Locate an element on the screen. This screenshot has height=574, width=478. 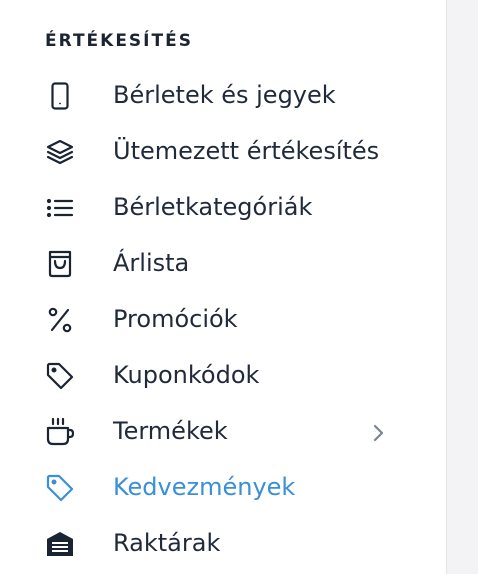
menu-item-label: Kedvezmények is located at coordinates (204, 487).